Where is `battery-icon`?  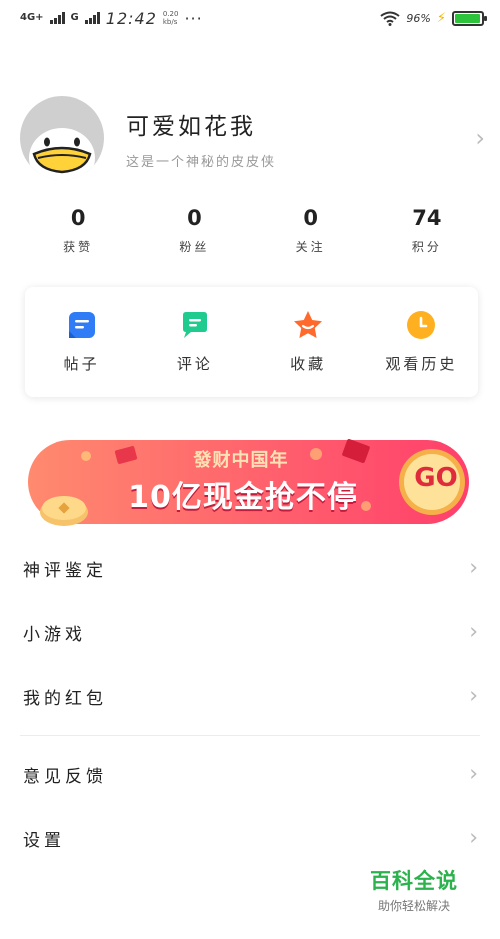
battery-icon is located at coordinates (469, 18).